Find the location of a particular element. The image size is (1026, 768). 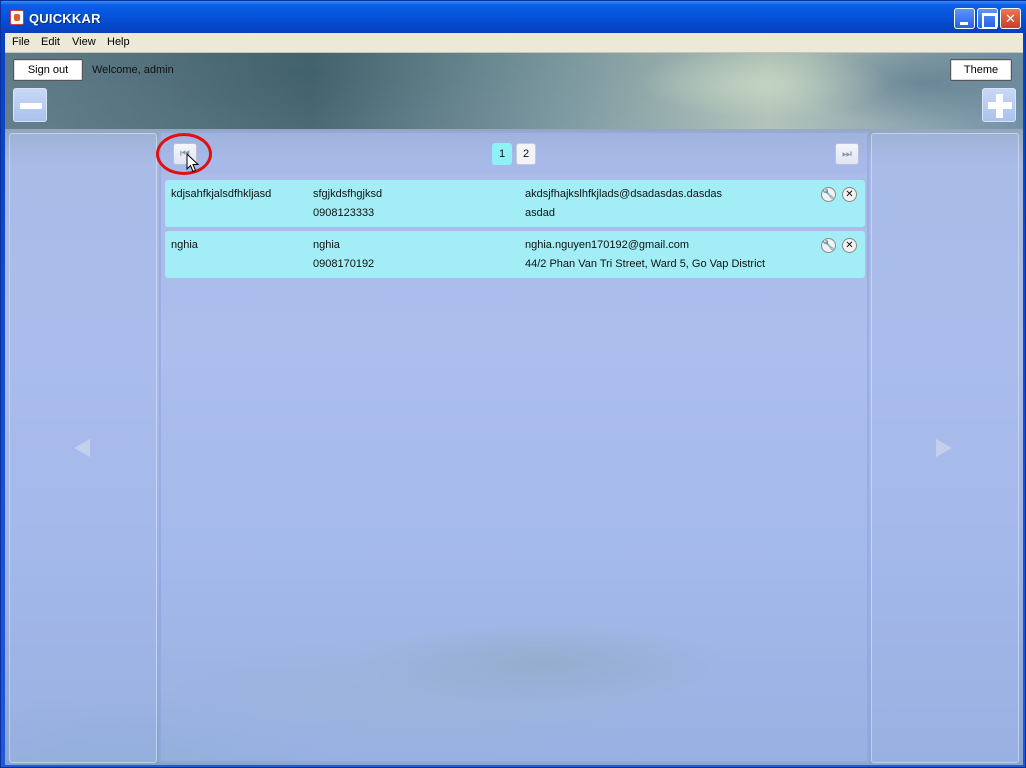

record-name: kdjsahfkjalsdfhkljasd is located at coordinates (221, 194).